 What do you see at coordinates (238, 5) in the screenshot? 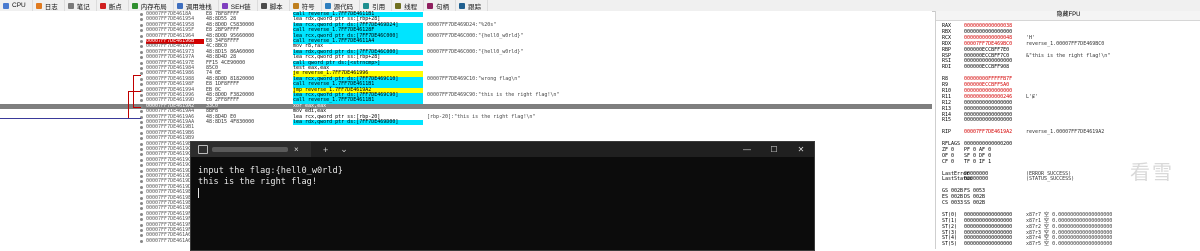
I see `tab-6: SEH链` at bounding box center [238, 5].